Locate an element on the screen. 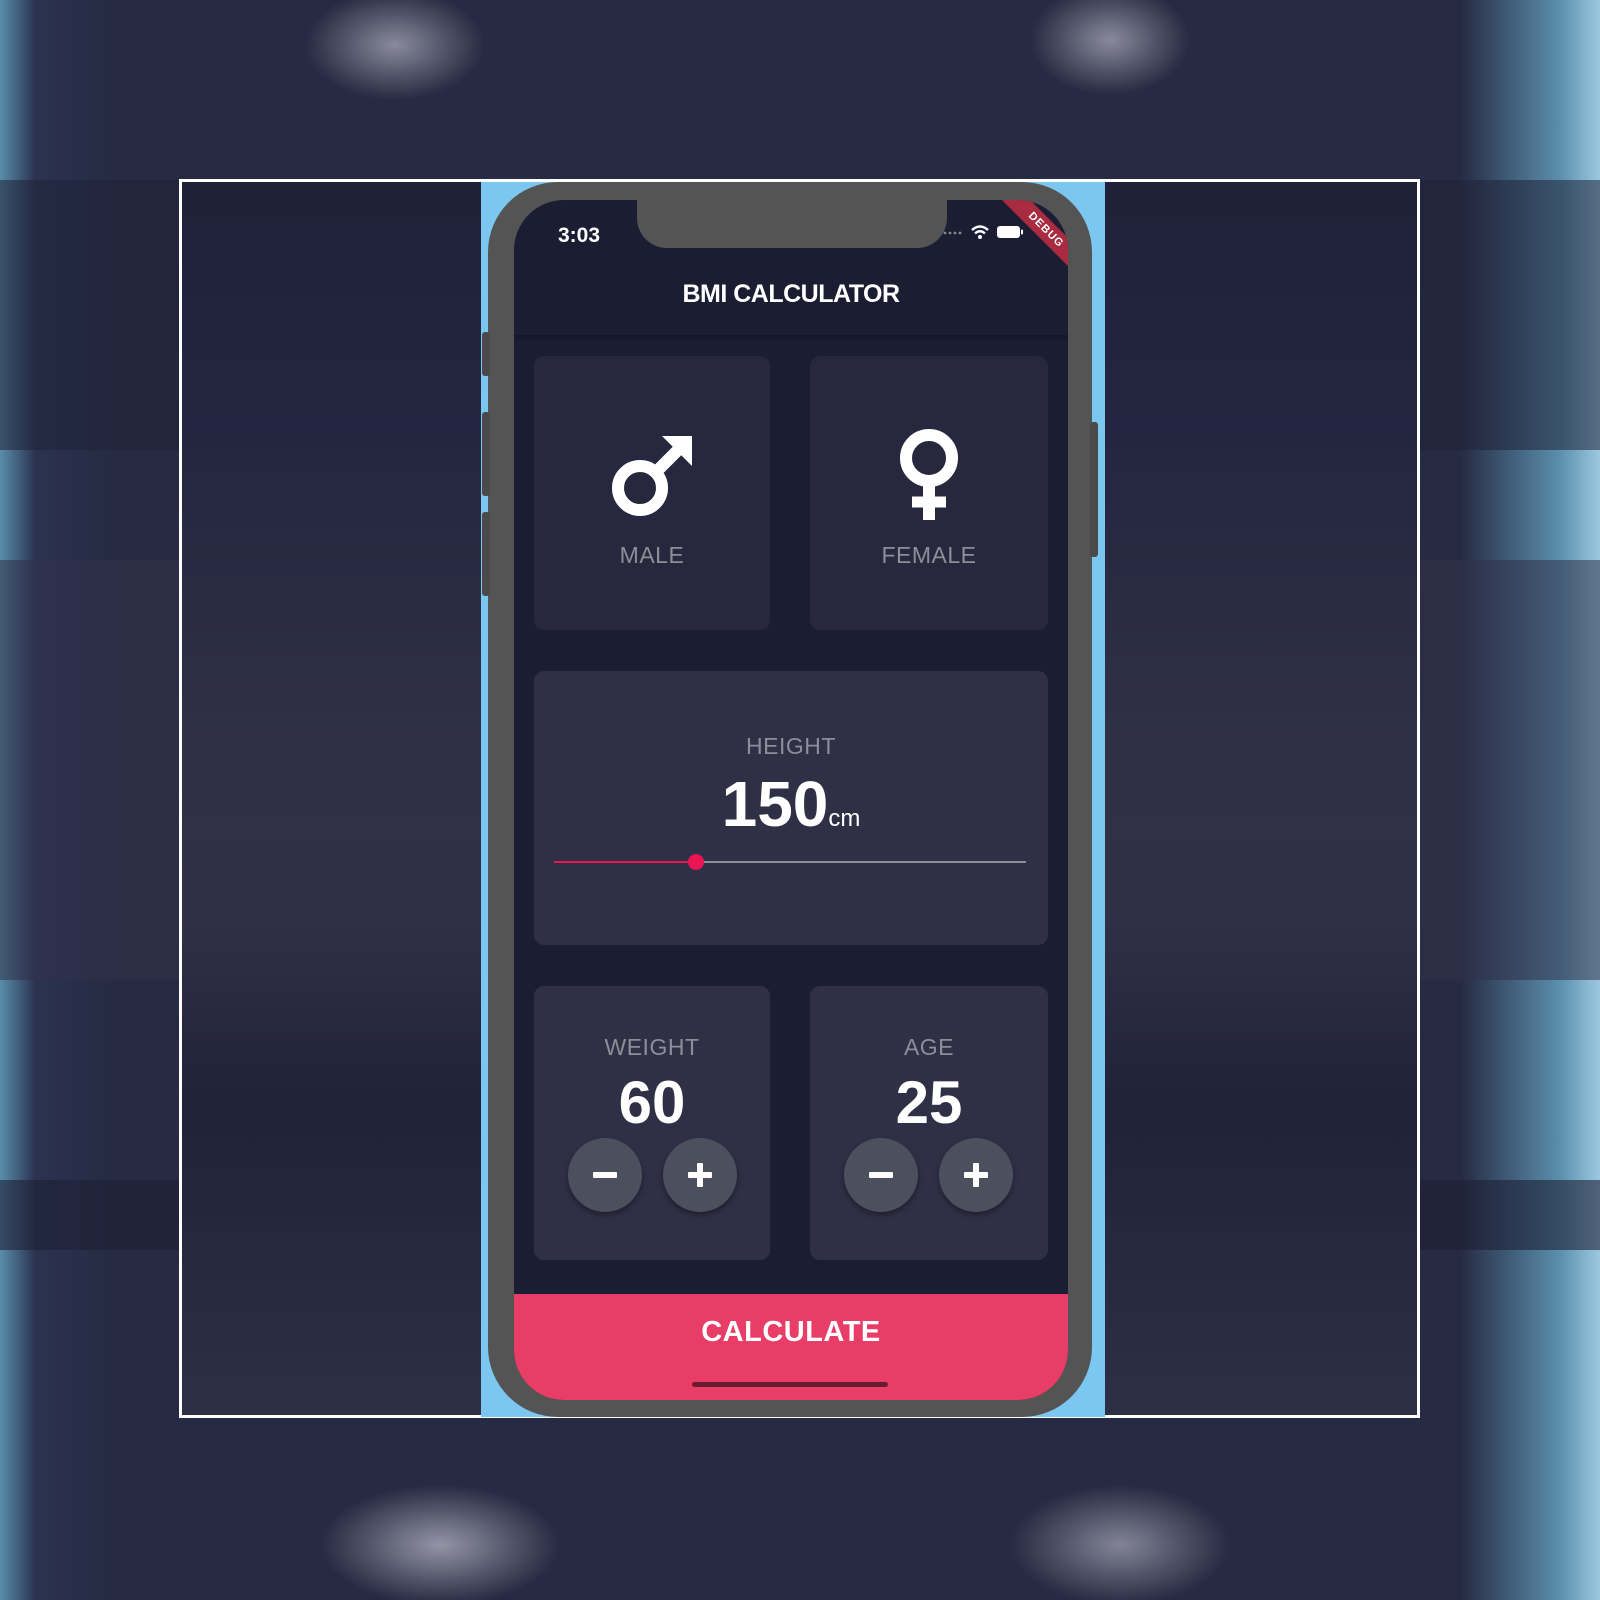 Image resolution: width=1600 pixels, height=1600 pixels. height-value-row: 150cm is located at coordinates (791, 804).